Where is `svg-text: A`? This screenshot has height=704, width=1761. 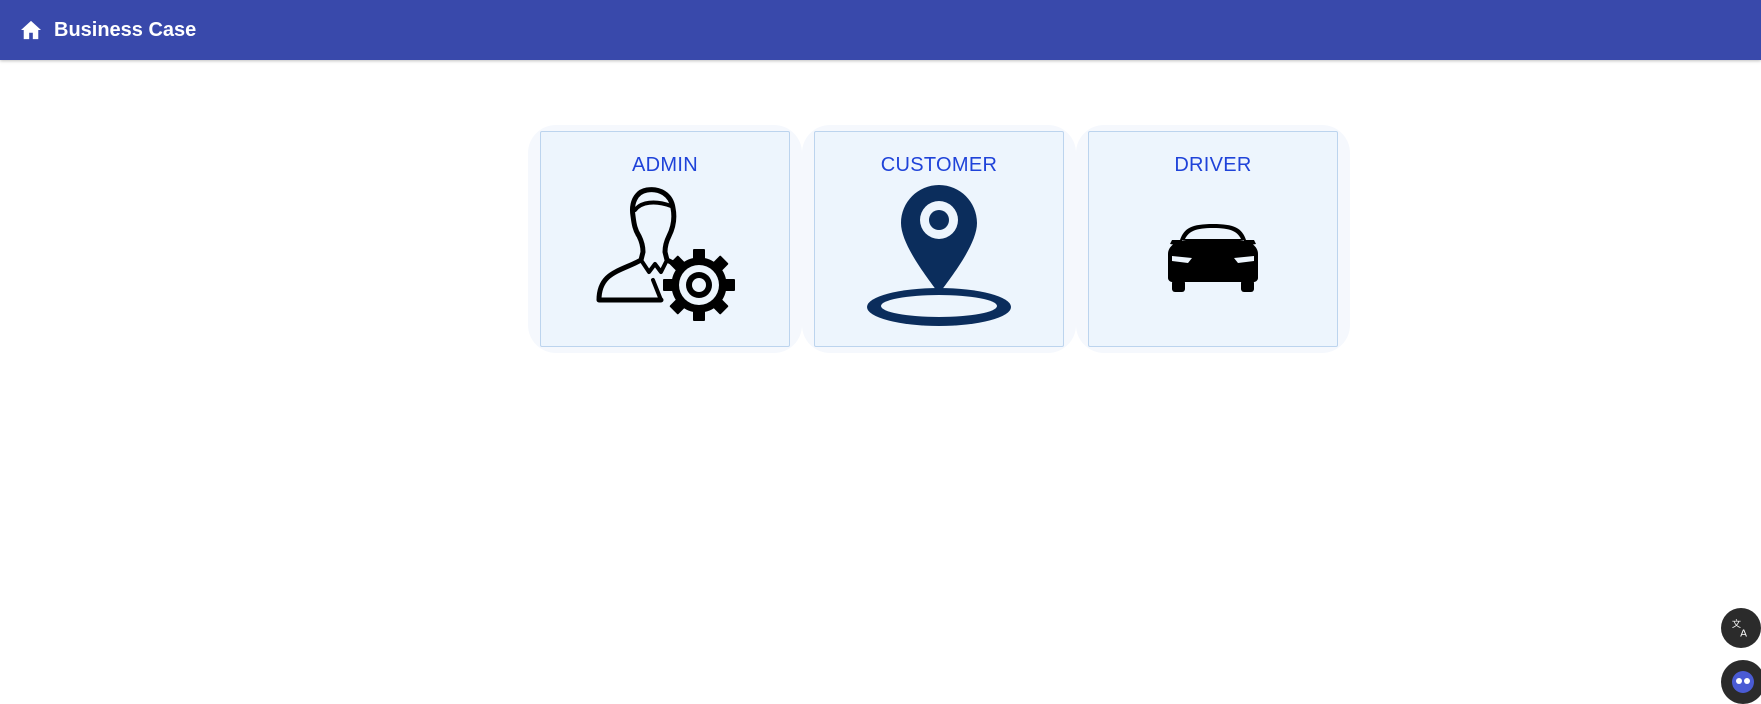
svg-text: A is located at coordinates (1743, 633).